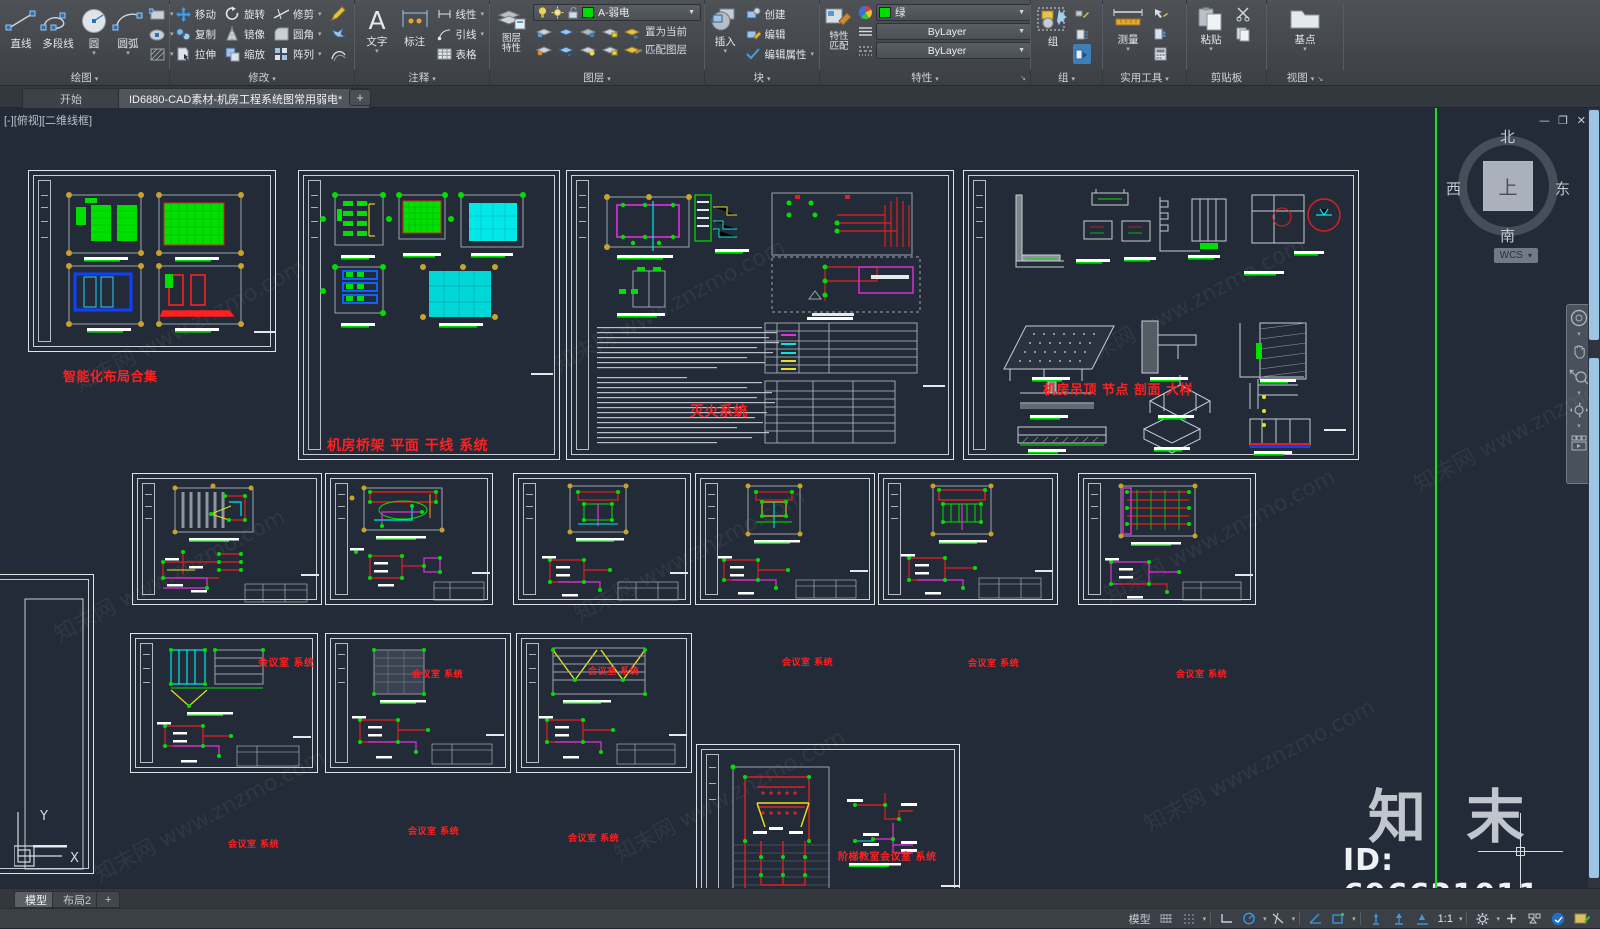 The image size is (1600, 929). Describe the element at coordinates (1023, 78) in the screenshot. I see `properties-dialog-launcher-icon: ↘` at that location.